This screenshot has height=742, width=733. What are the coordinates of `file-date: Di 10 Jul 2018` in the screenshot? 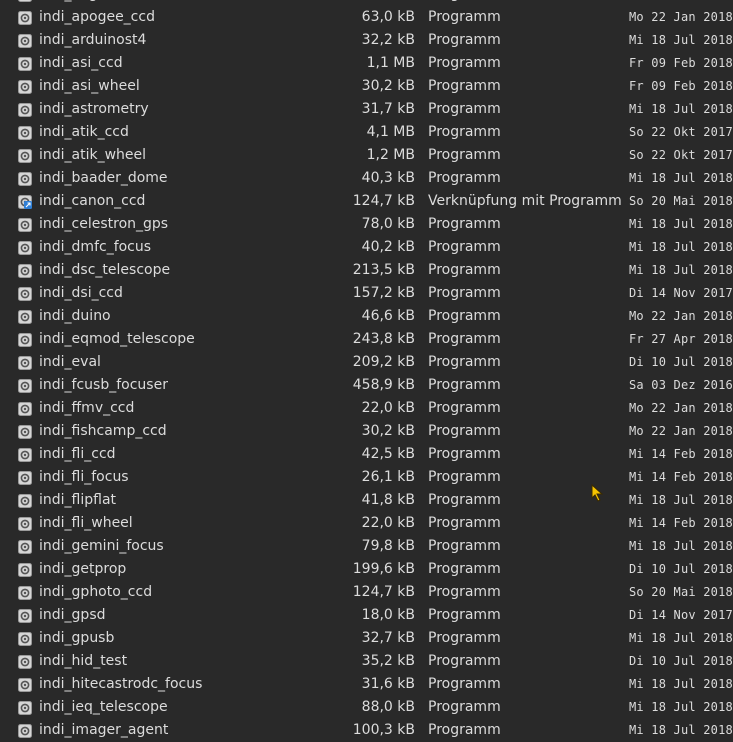 It's located at (681, 569).